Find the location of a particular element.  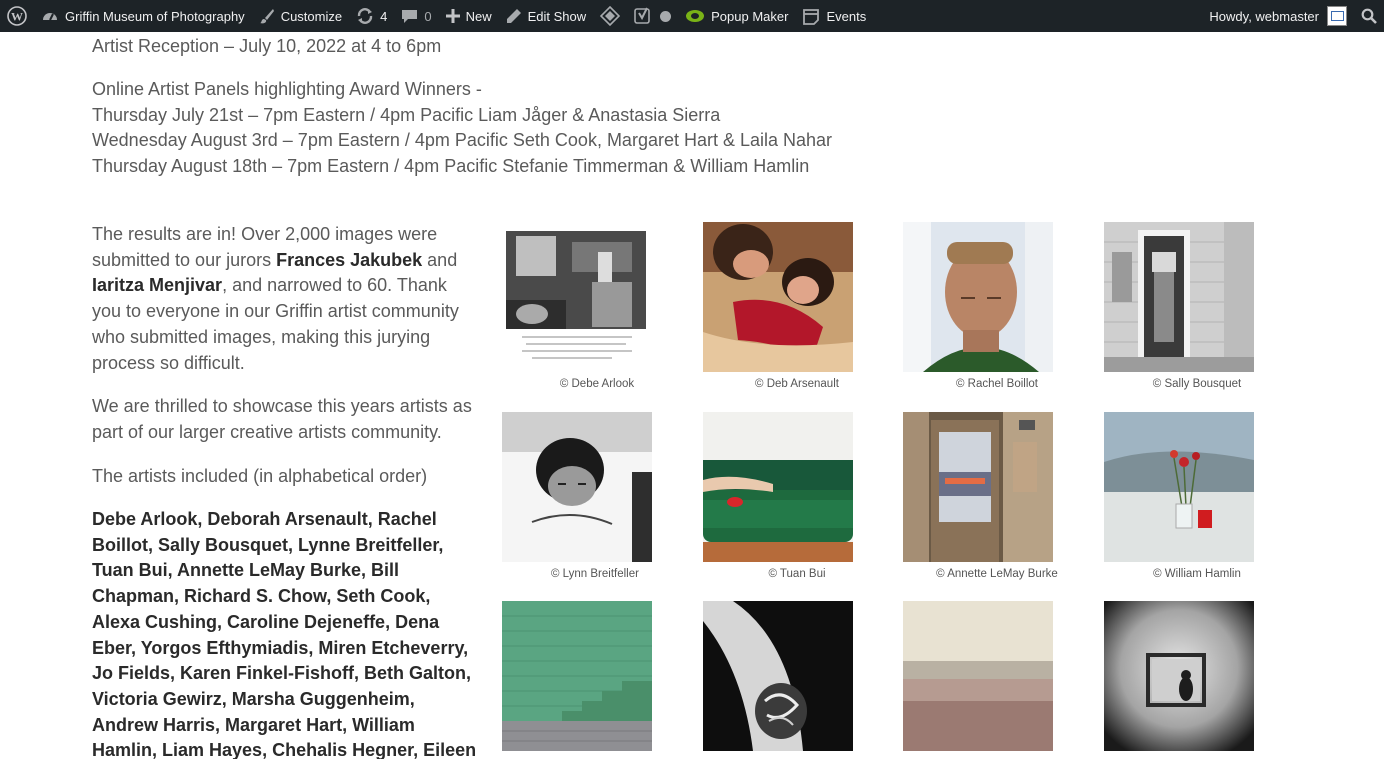

avatar is located at coordinates (1337, 16).